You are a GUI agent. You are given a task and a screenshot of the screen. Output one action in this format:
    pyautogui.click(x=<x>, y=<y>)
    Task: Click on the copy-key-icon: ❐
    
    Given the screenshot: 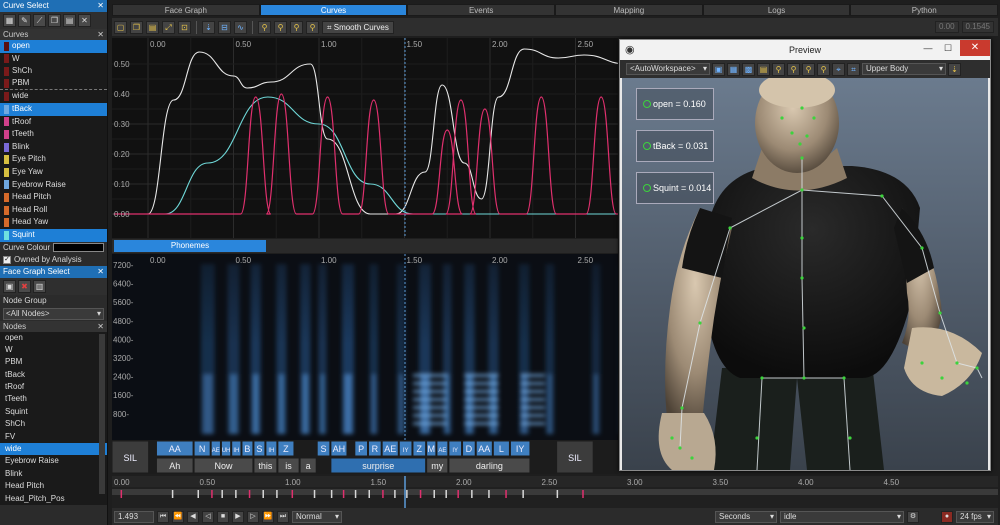 What is the action you would take?
    pyautogui.click(x=136, y=27)
    